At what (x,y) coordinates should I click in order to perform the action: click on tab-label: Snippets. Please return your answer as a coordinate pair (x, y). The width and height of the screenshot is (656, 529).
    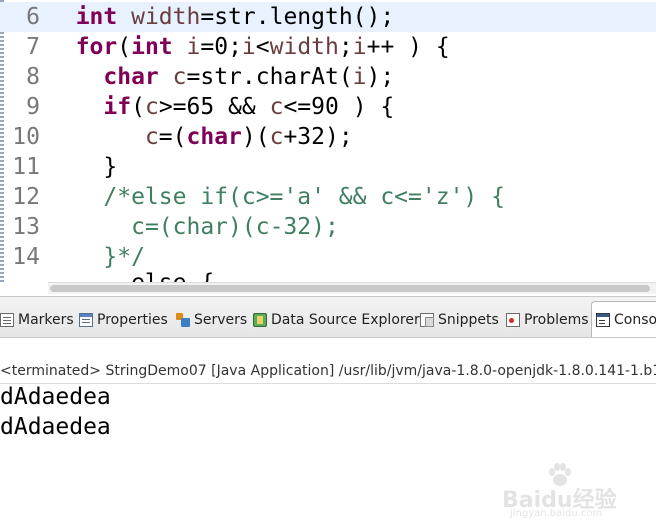
    Looking at the image, I should click on (468, 320).